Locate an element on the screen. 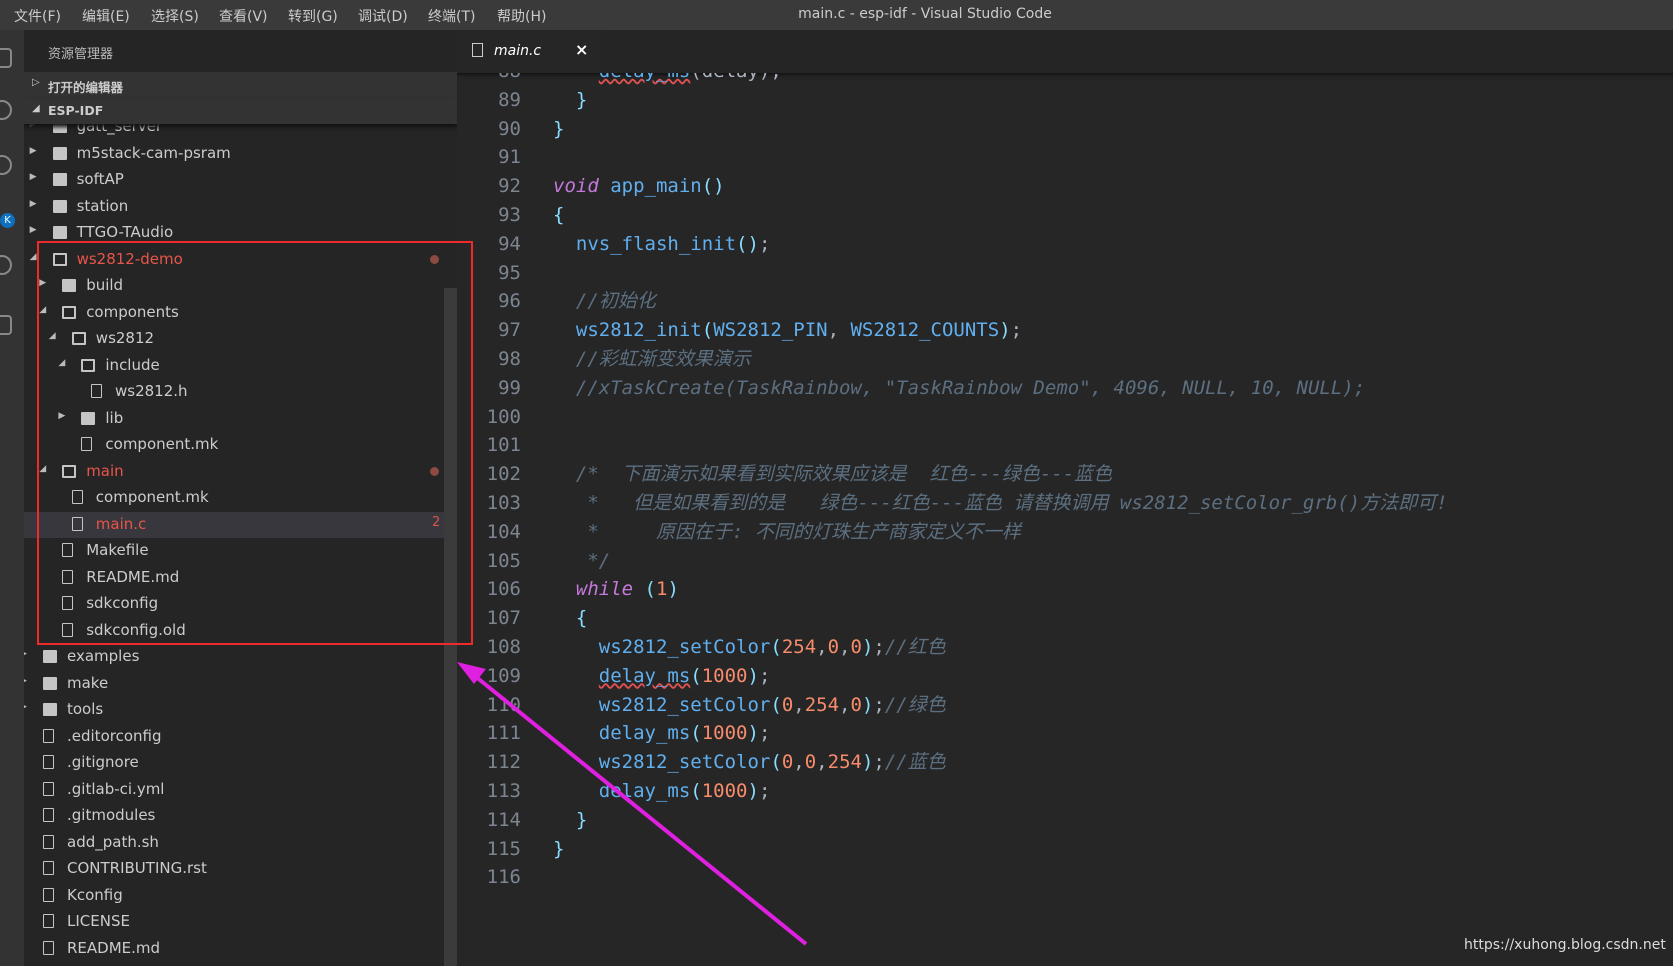  extensions-icon is located at coordinates (6, 325).